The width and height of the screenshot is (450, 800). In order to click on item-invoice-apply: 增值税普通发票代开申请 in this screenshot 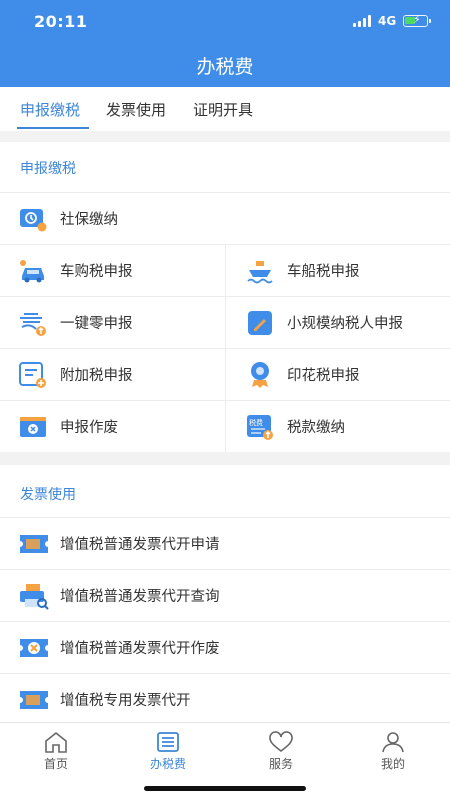, I will do `click(228, 543)`.